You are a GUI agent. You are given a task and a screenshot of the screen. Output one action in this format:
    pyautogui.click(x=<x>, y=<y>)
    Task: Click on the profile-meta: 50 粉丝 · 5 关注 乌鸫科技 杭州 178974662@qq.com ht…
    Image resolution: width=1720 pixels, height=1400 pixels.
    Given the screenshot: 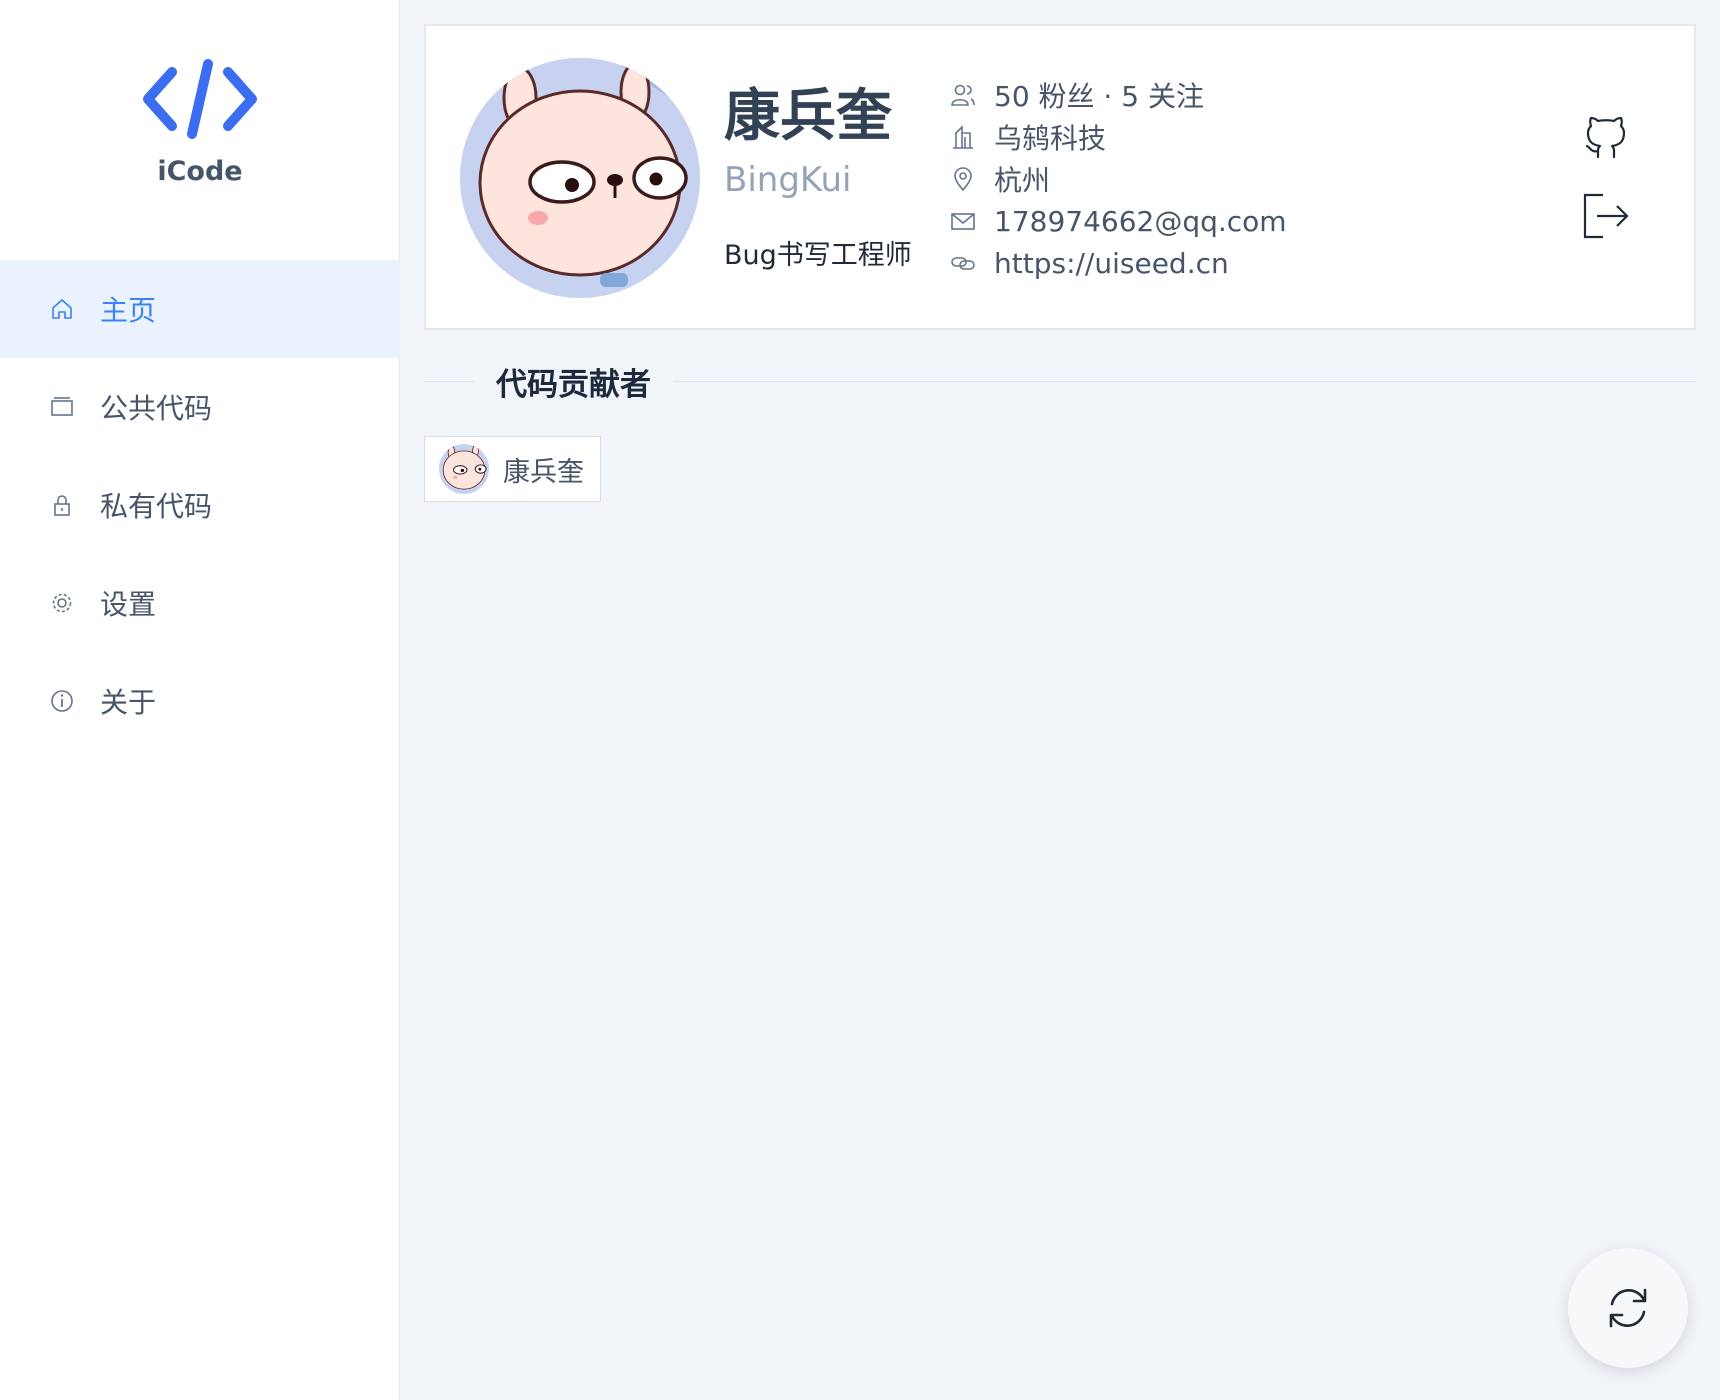 What is the action you would take?
    pyautogui.click(x=1117, y=179)
    